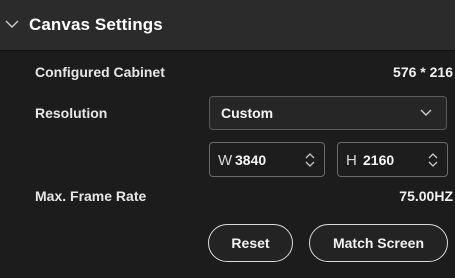 The height and width of the screenshot is (278, 455). I want to click on height-value: 2160, so click(378, 160).